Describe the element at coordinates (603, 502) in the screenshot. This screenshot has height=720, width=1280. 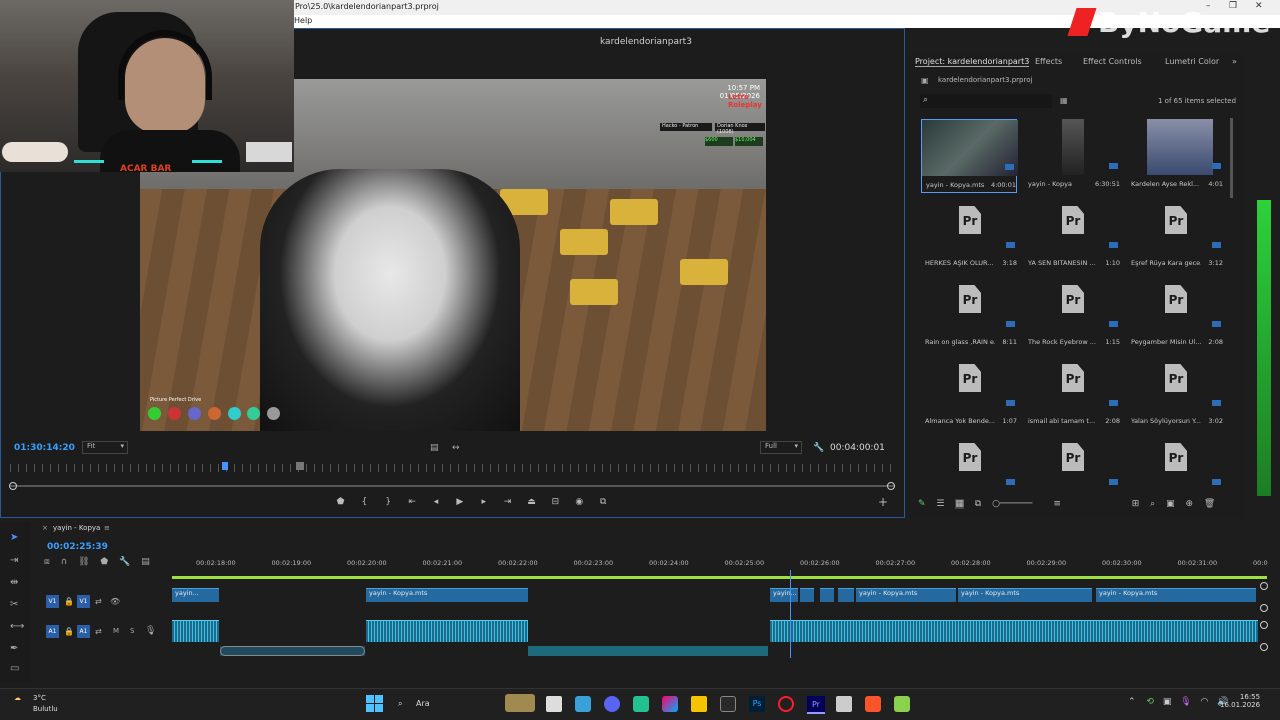
I see `compare-icon: ⧉` at that location.